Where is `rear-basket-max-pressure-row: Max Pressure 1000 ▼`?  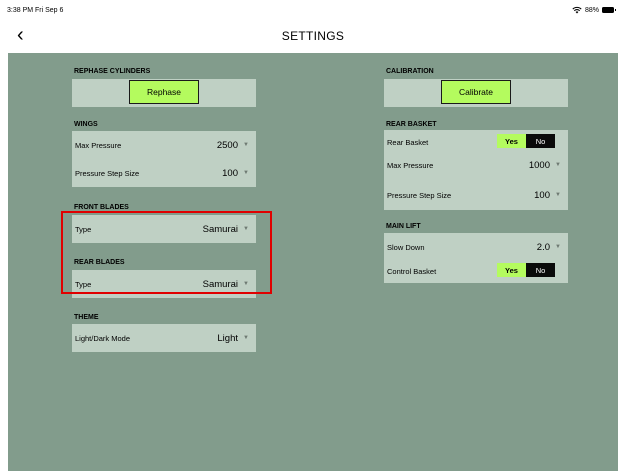
rear-basket-max-pressure-row: Max Pressure 1000 ▼ is located at coordinates (476, 165).